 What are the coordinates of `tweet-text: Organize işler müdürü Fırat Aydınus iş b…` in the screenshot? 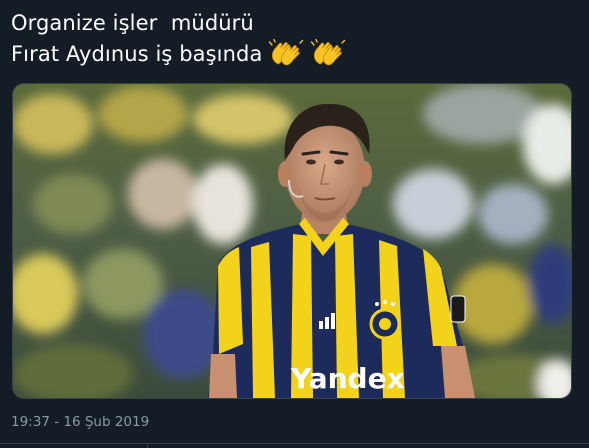 It's located at (291, 39).